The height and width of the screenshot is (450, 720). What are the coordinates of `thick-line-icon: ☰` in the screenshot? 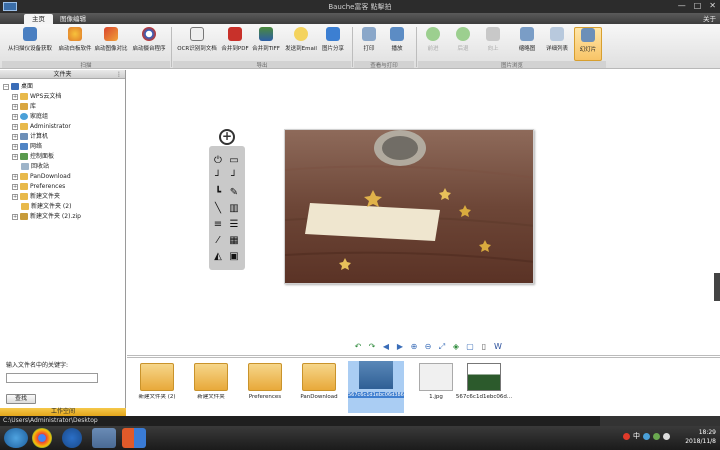 It's located at (234, 225).